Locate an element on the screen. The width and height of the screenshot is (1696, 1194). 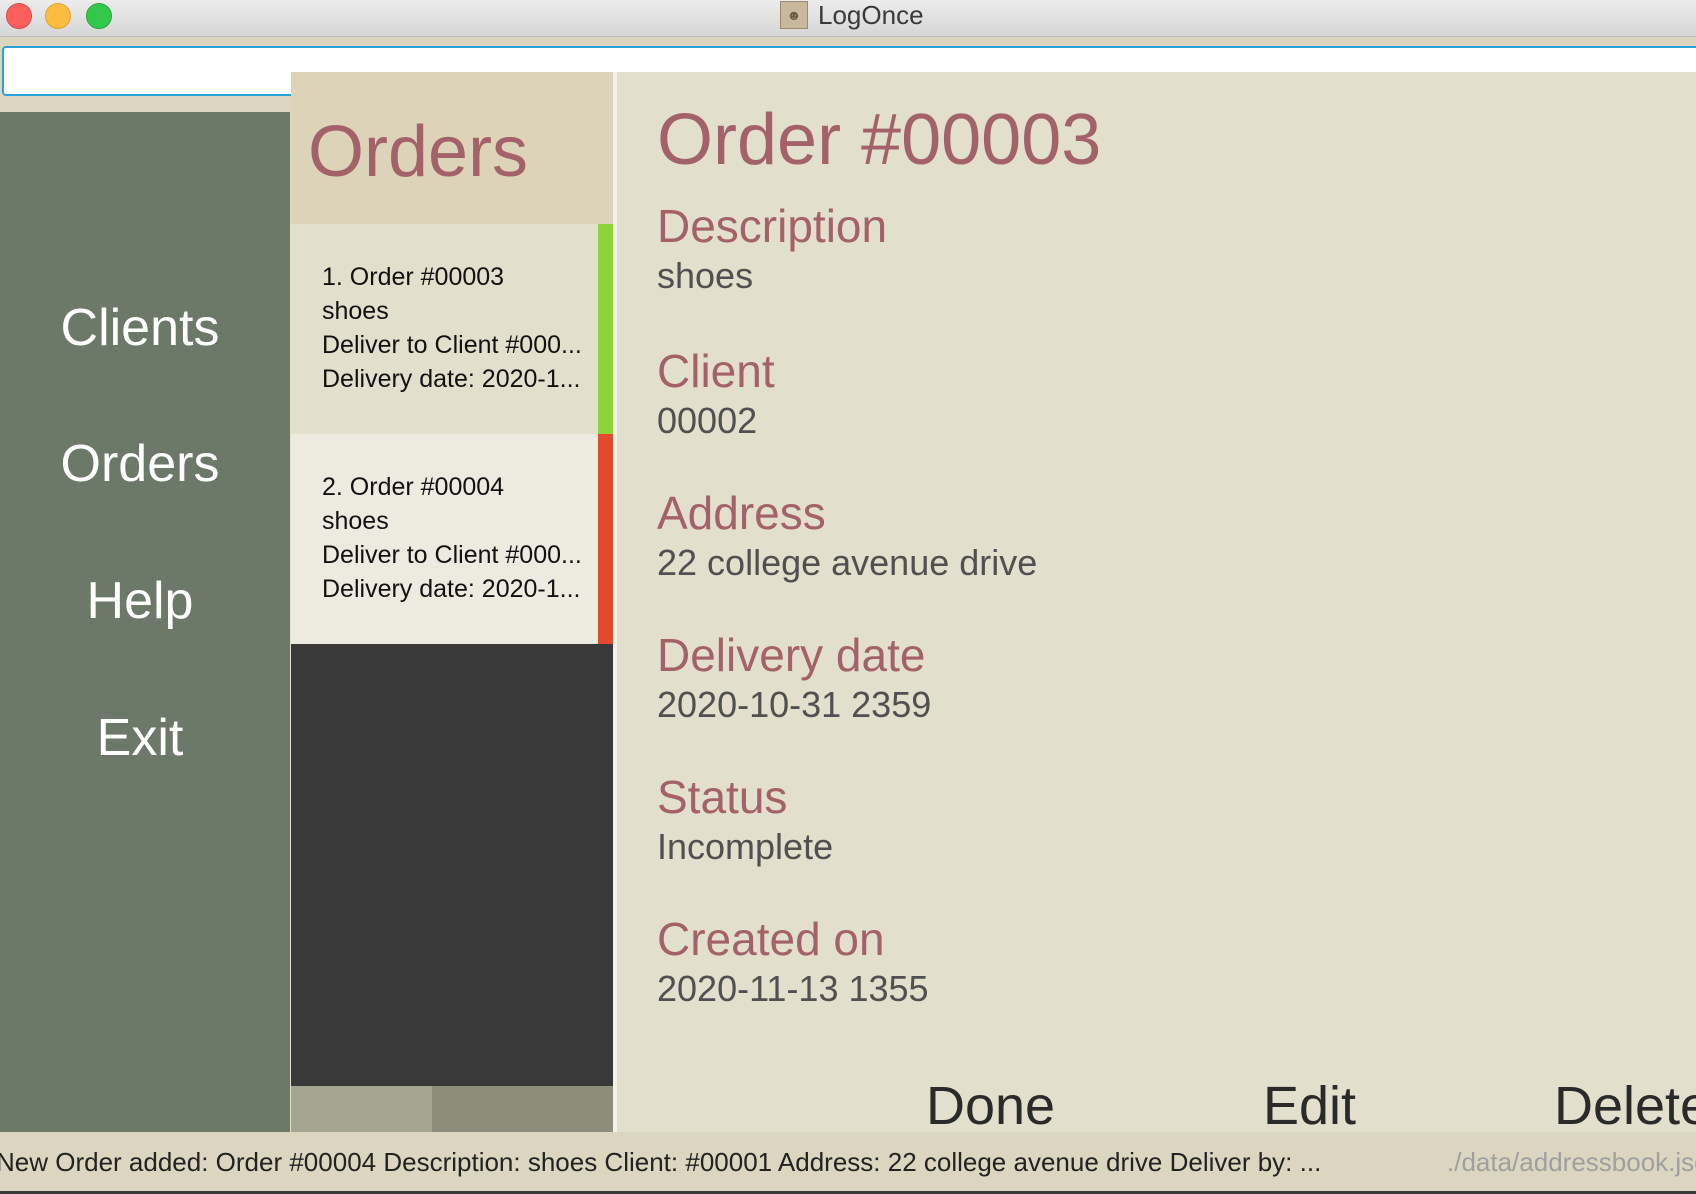
sidebar: Clients Orders Help Exit is located at coordinates (145, 622).